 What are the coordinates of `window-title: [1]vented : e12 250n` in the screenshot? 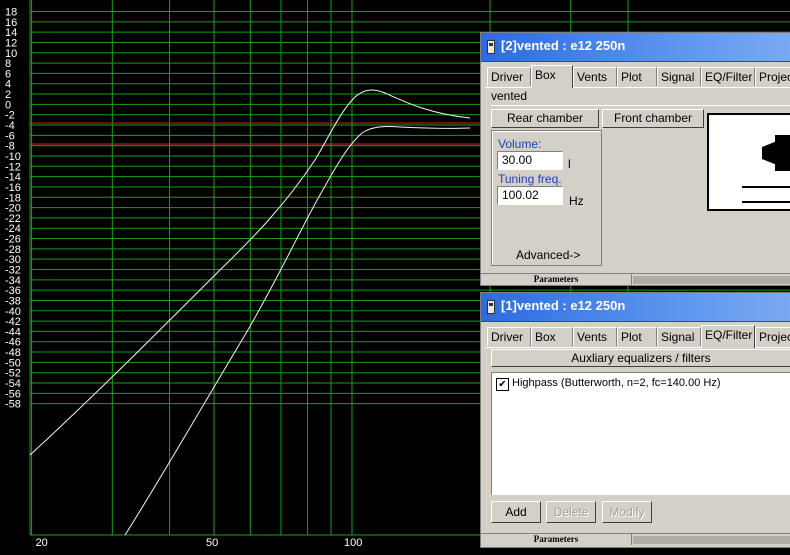 It's located at (563, 305).